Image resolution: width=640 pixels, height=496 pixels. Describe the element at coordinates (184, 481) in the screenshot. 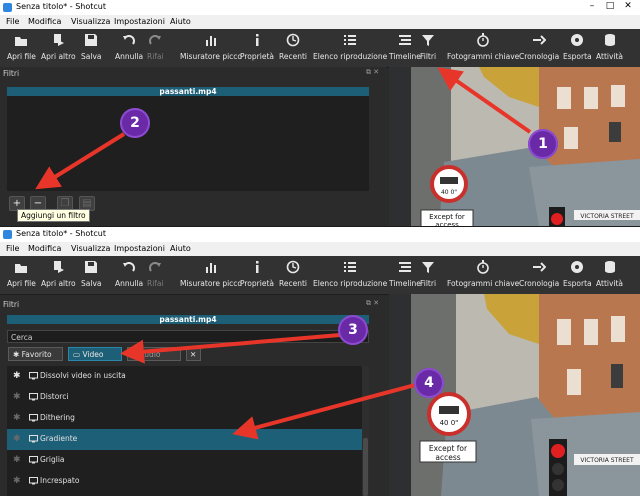

I see `filter-list-item: ✱ Increspato` at that location.